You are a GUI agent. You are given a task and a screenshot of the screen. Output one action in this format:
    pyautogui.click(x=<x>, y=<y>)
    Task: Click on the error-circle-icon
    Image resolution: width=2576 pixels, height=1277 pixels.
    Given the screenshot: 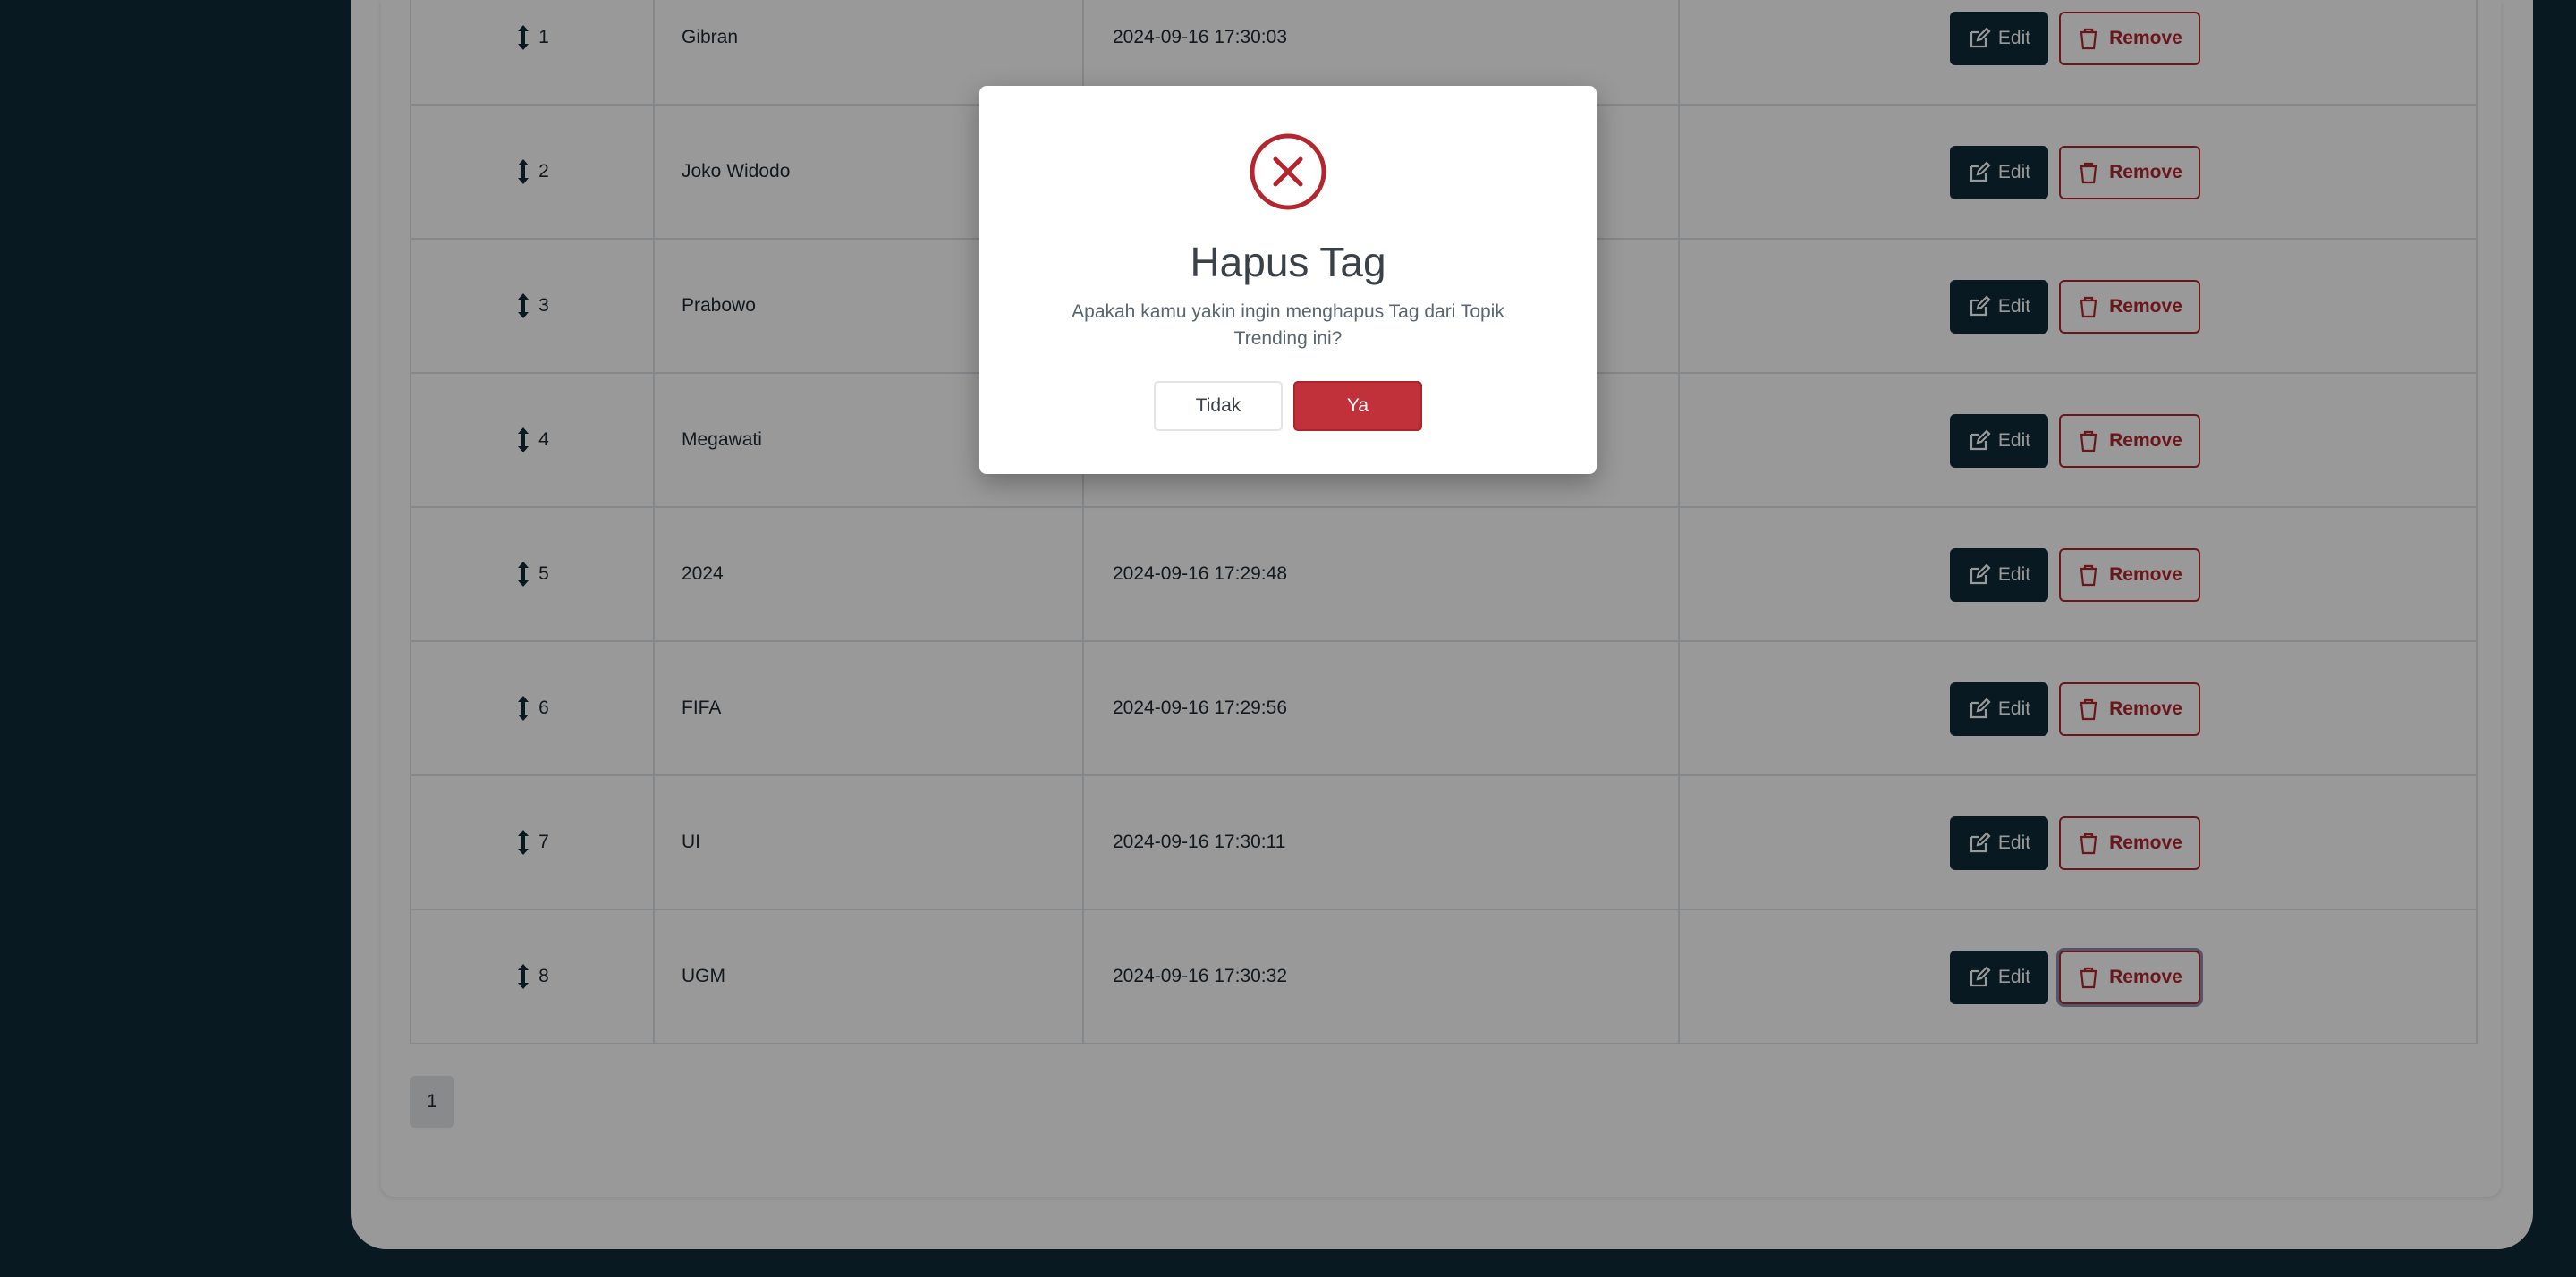 What is the action you would take?
    pyautogui.click(x=1288, y=171)
    